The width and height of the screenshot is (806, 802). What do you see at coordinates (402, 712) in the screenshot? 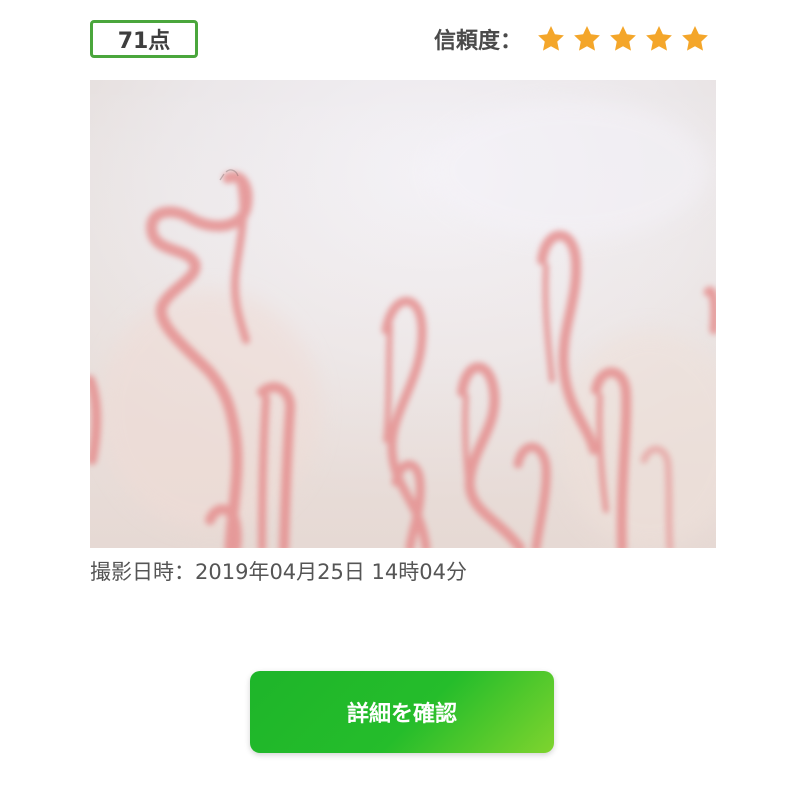
I see `view-details-button: 詳細を確認` at bounding box center [402, 712].